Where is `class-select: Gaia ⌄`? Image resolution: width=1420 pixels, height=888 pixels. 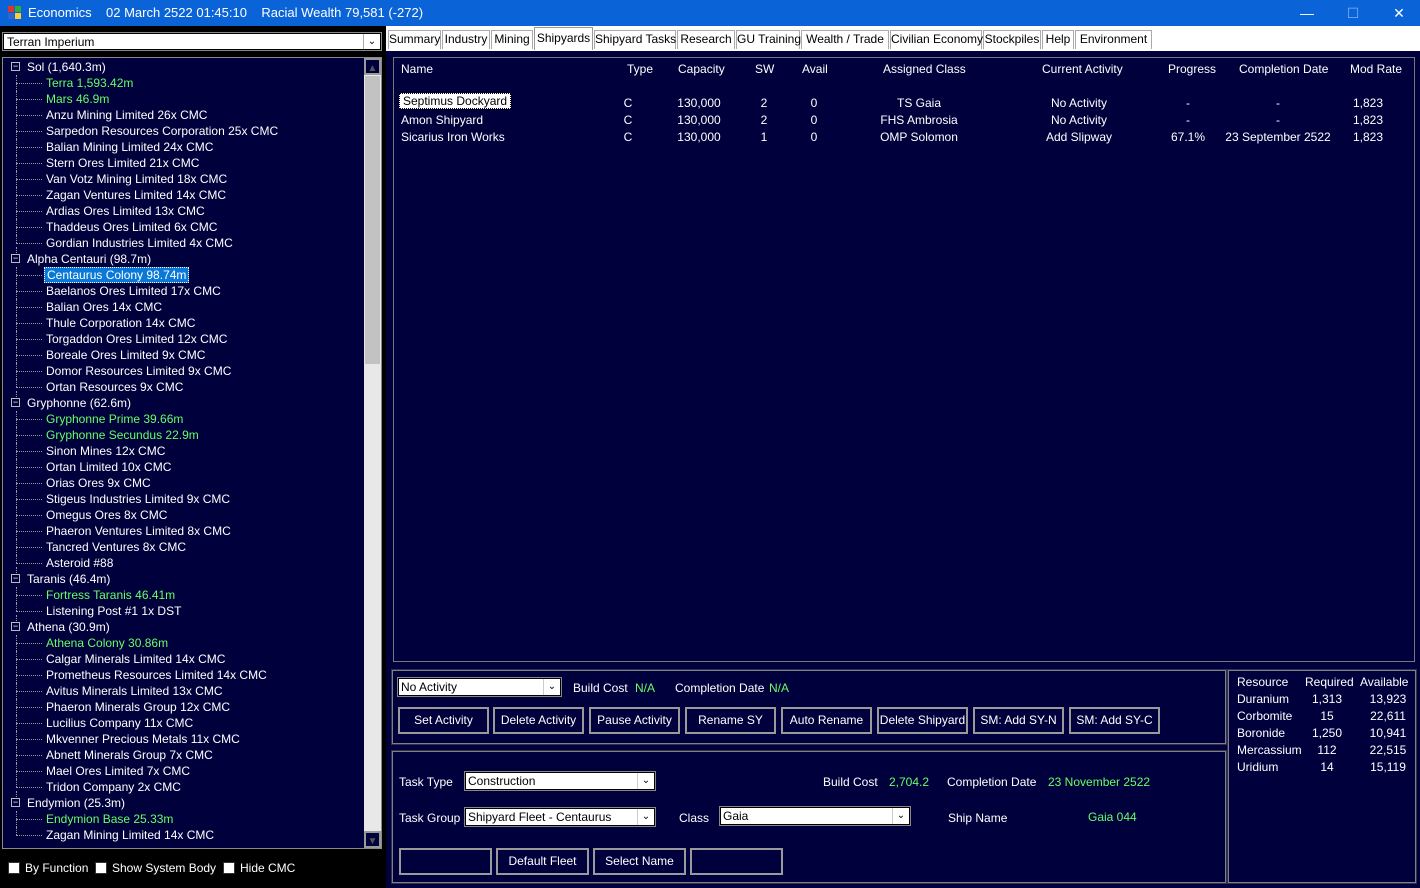
class-select: Gaia ⌄ is located at coordinates (815, 816).